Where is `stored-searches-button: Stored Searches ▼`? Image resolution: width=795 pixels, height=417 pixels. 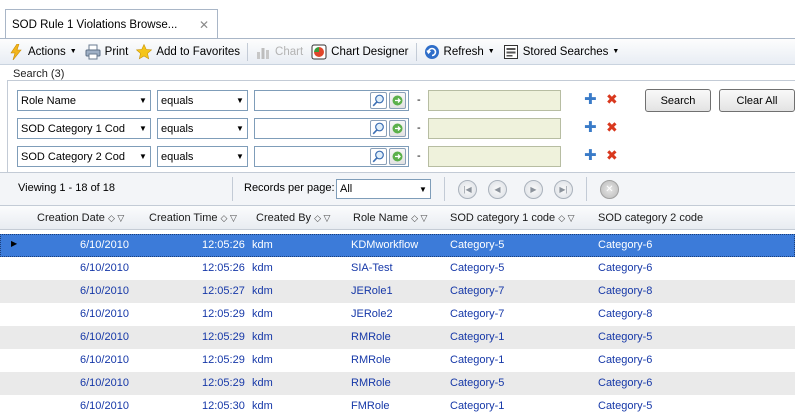 stored-searches-button: Stored Searches ▼ is located at coordinates (561, 52).